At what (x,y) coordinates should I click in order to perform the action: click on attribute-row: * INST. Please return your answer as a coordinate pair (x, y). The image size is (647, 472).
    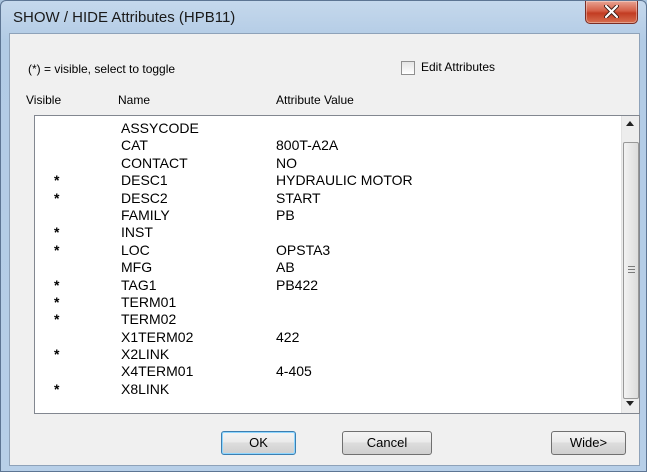
    Looking at the image, I should click on (327, 232).